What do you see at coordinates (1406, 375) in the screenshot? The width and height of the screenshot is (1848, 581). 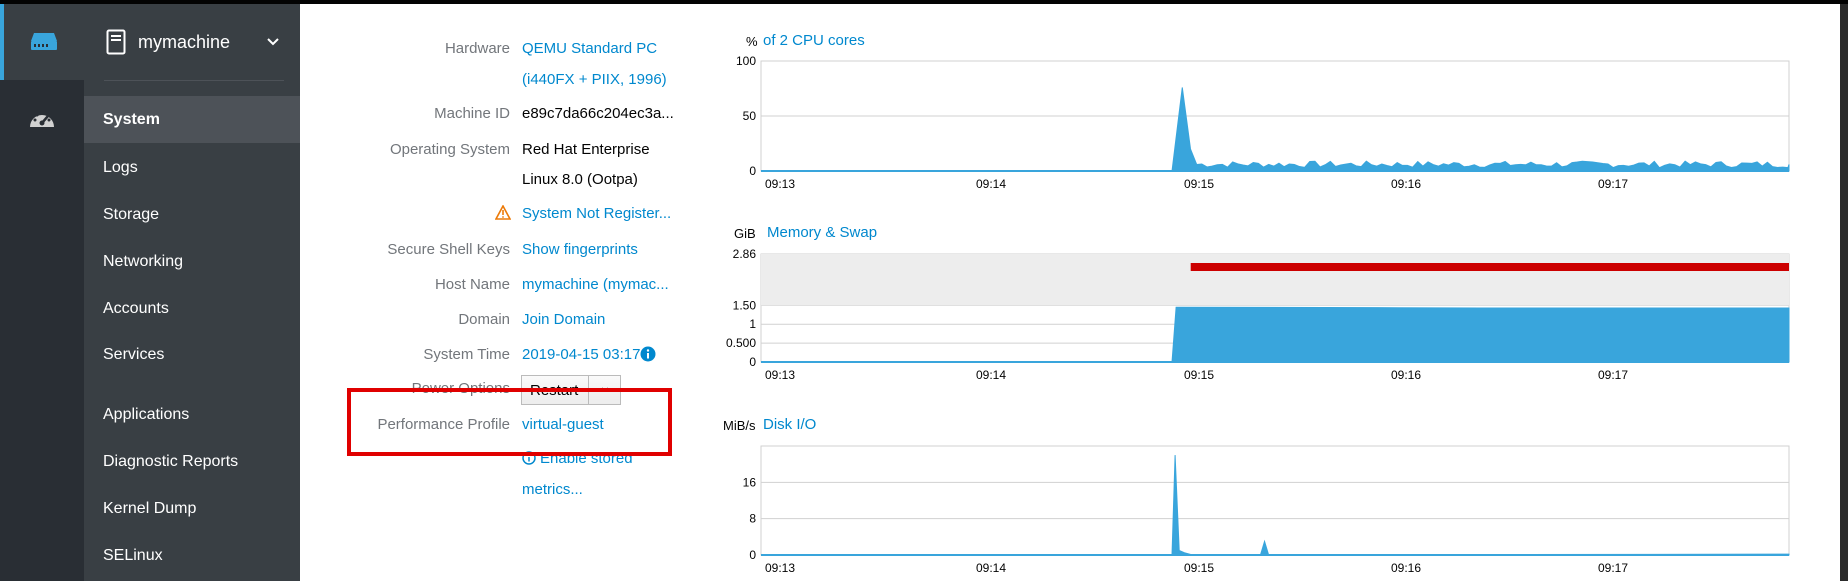 I see `memory-x-tick: 09:16` at bounding box center [1406, 375].